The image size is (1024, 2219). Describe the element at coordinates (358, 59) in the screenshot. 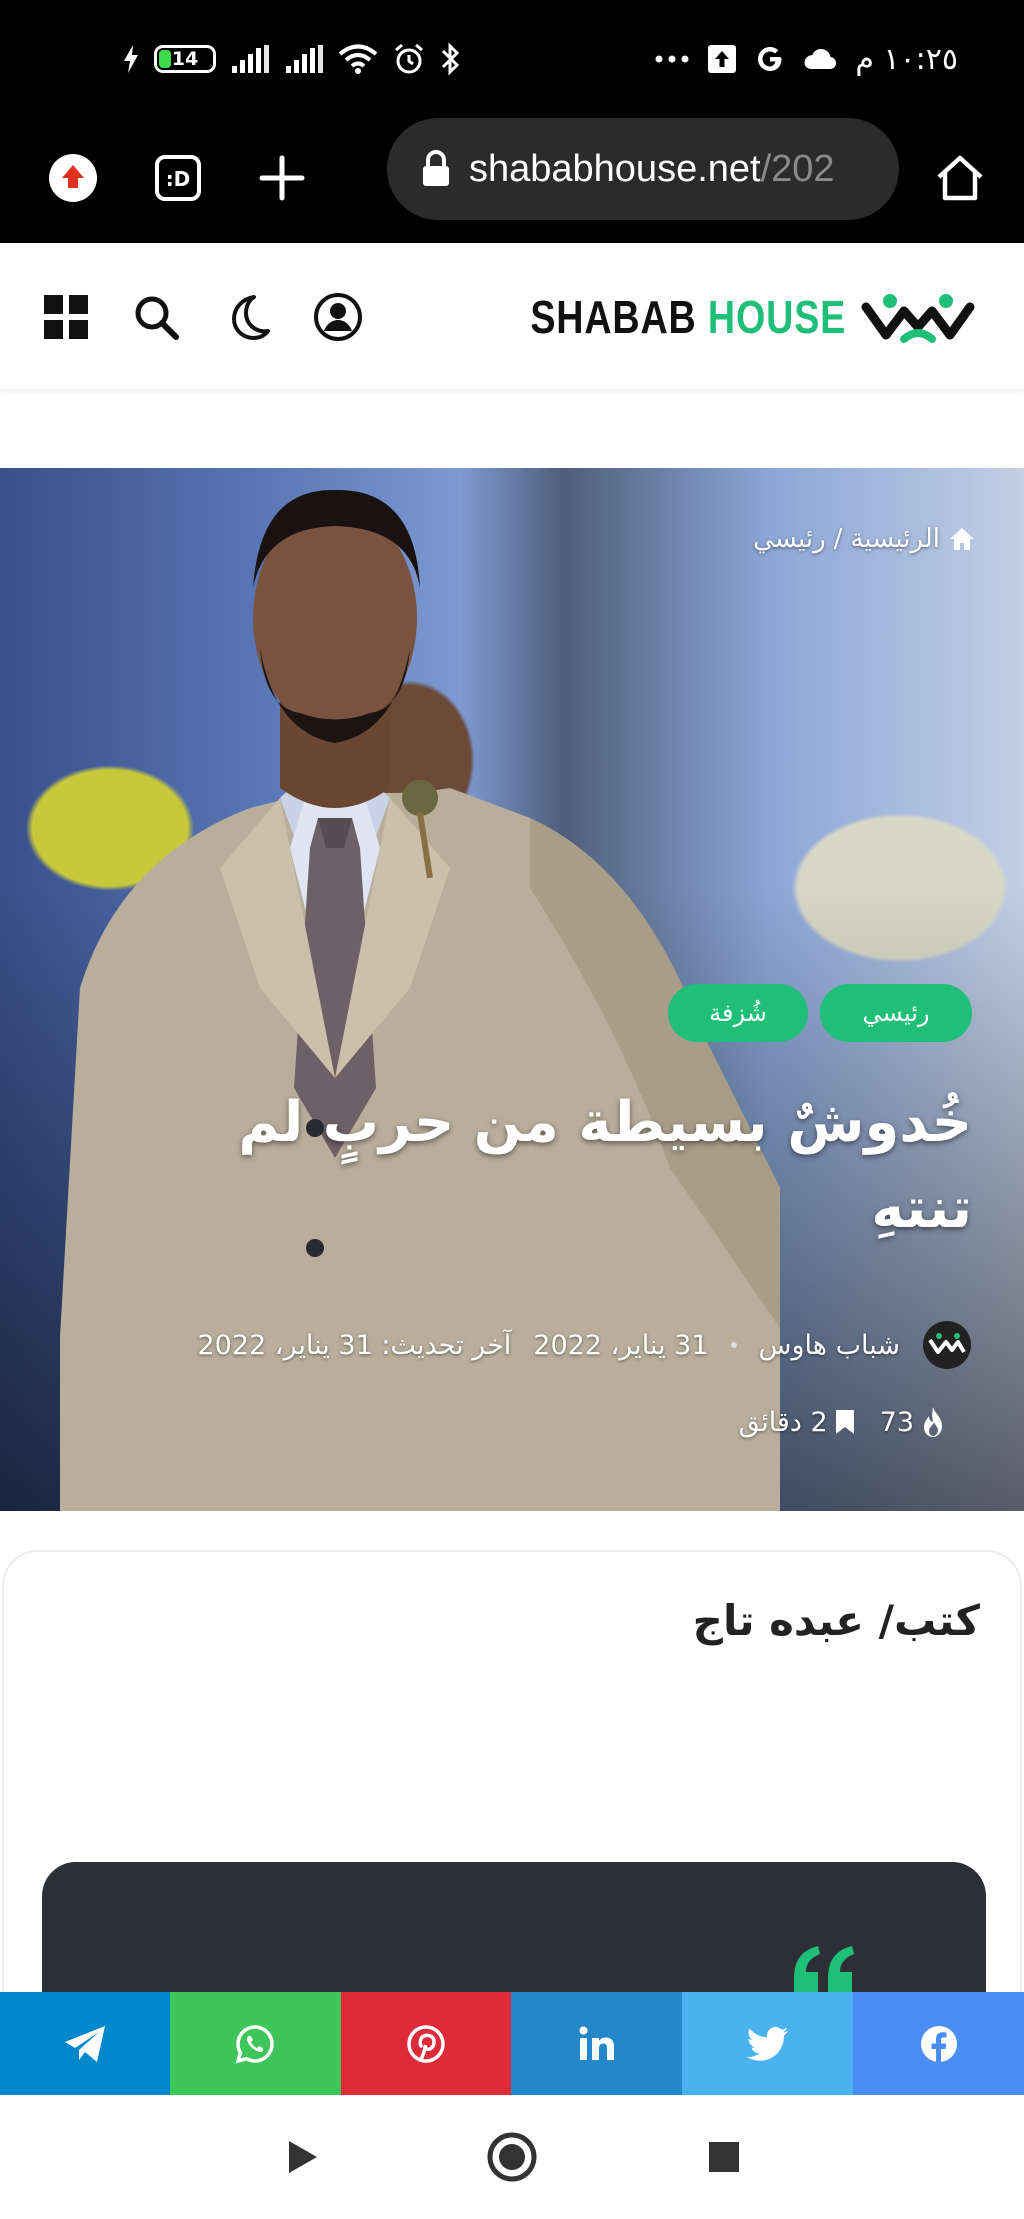

I see `wifi-icon` at that location.